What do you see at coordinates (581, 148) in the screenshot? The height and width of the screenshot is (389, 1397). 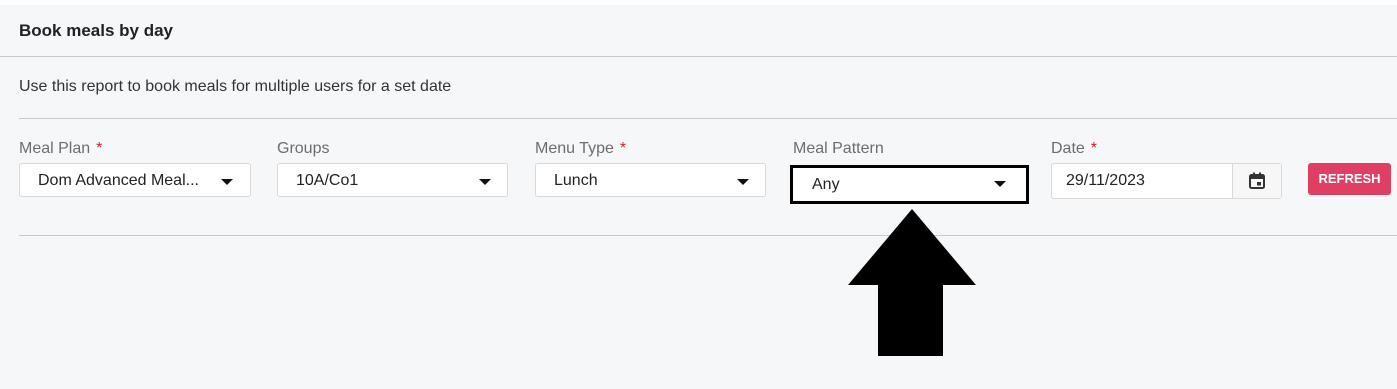 I see `menu-type-label: Menu Type *` at bounding box center [581, 148].